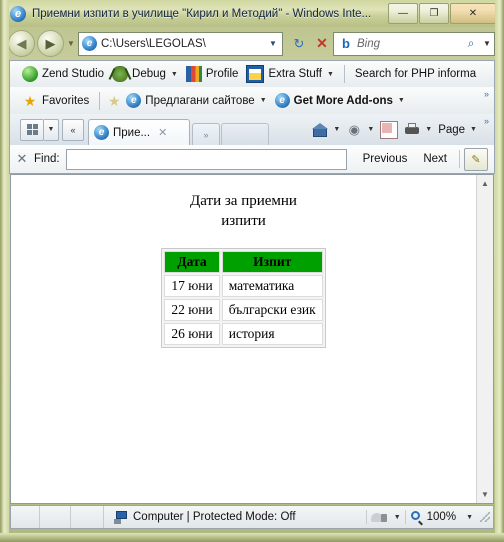 The height and width of the screenshot is (542, 504). Describe the element at coordinates (476, 159) in the screenshot. I see `highlighter-icon: ✎` at that location.